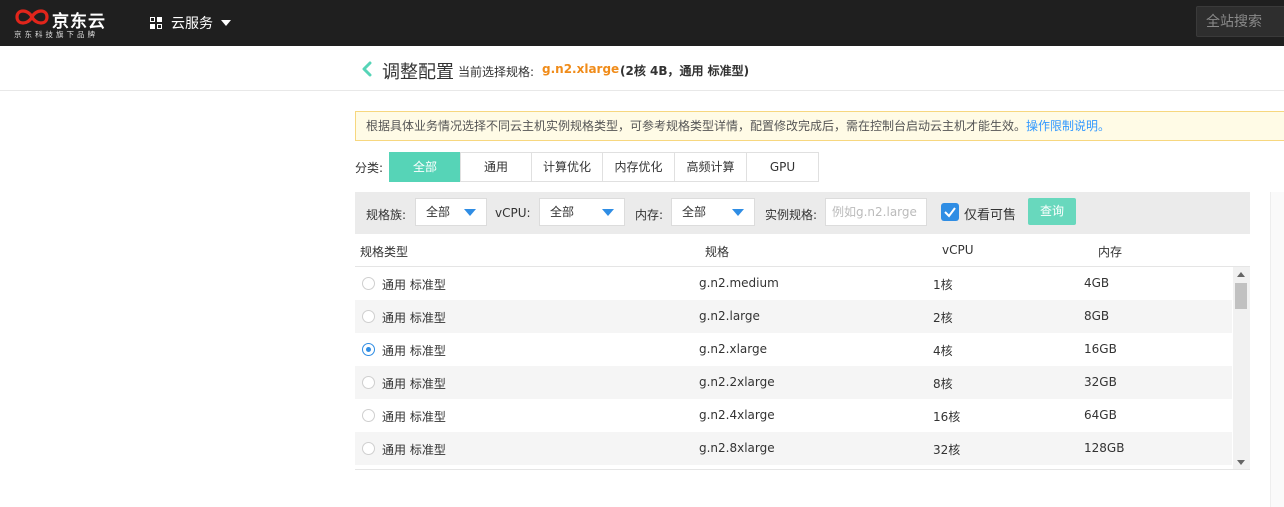  Describe the element at coordinates (562, 212) in the screenshot. I see `vcpu-select-value: 全部` at that location.